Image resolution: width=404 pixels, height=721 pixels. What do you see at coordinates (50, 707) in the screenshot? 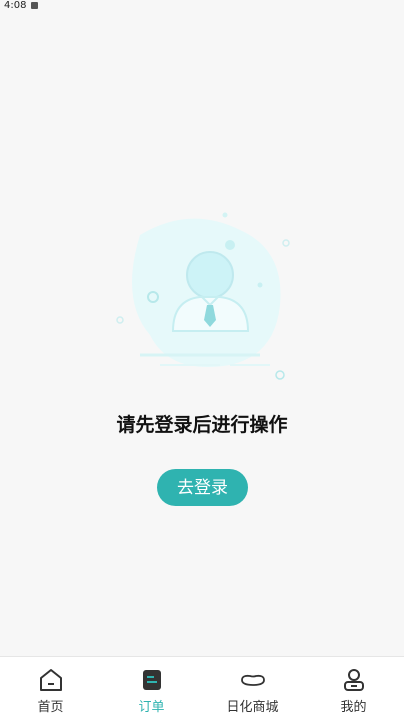
I see `tab-home-label: 首页` at bounding box center [50, 707].